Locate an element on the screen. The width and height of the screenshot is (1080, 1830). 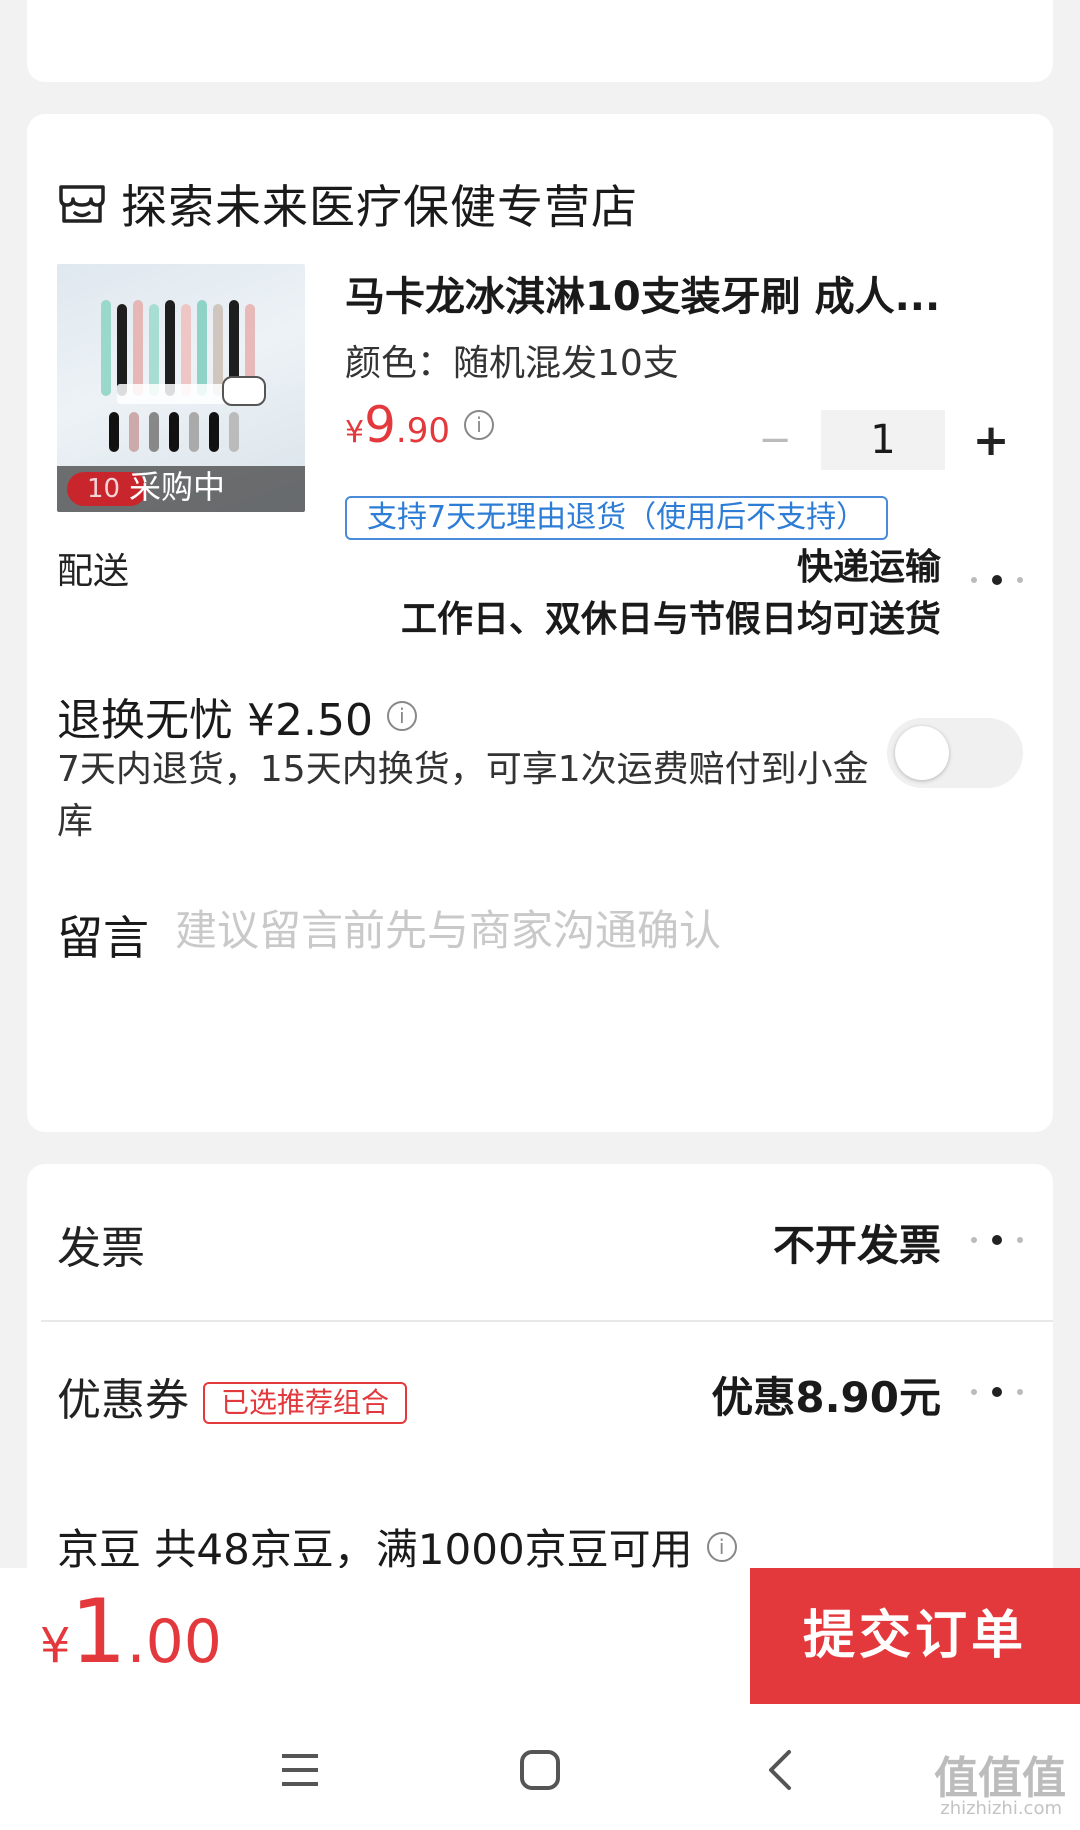
price-integer: 9 is located at coordinates (380, 425).